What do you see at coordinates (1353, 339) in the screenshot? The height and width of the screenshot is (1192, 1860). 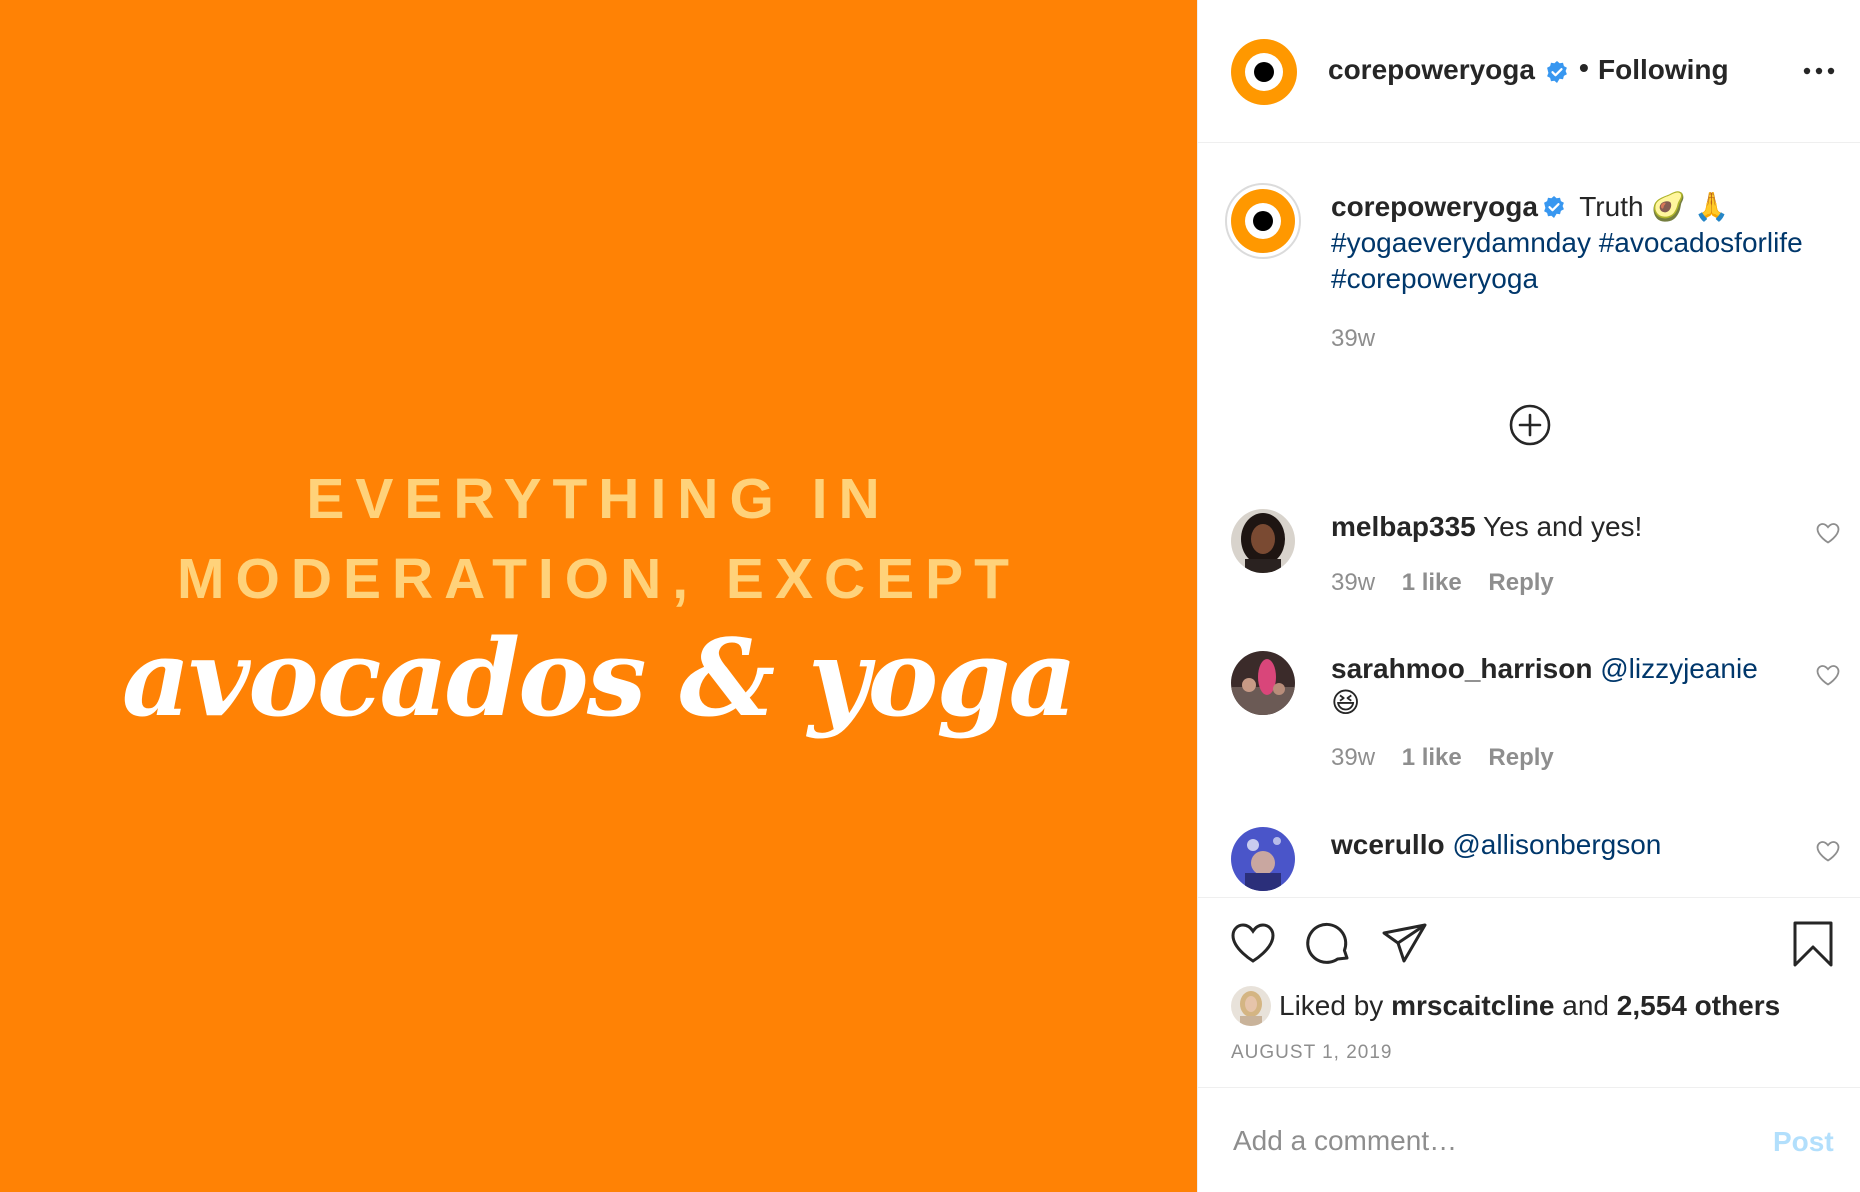 I see `caption-timestamp: 39w` at bounding box center [1353, 339].